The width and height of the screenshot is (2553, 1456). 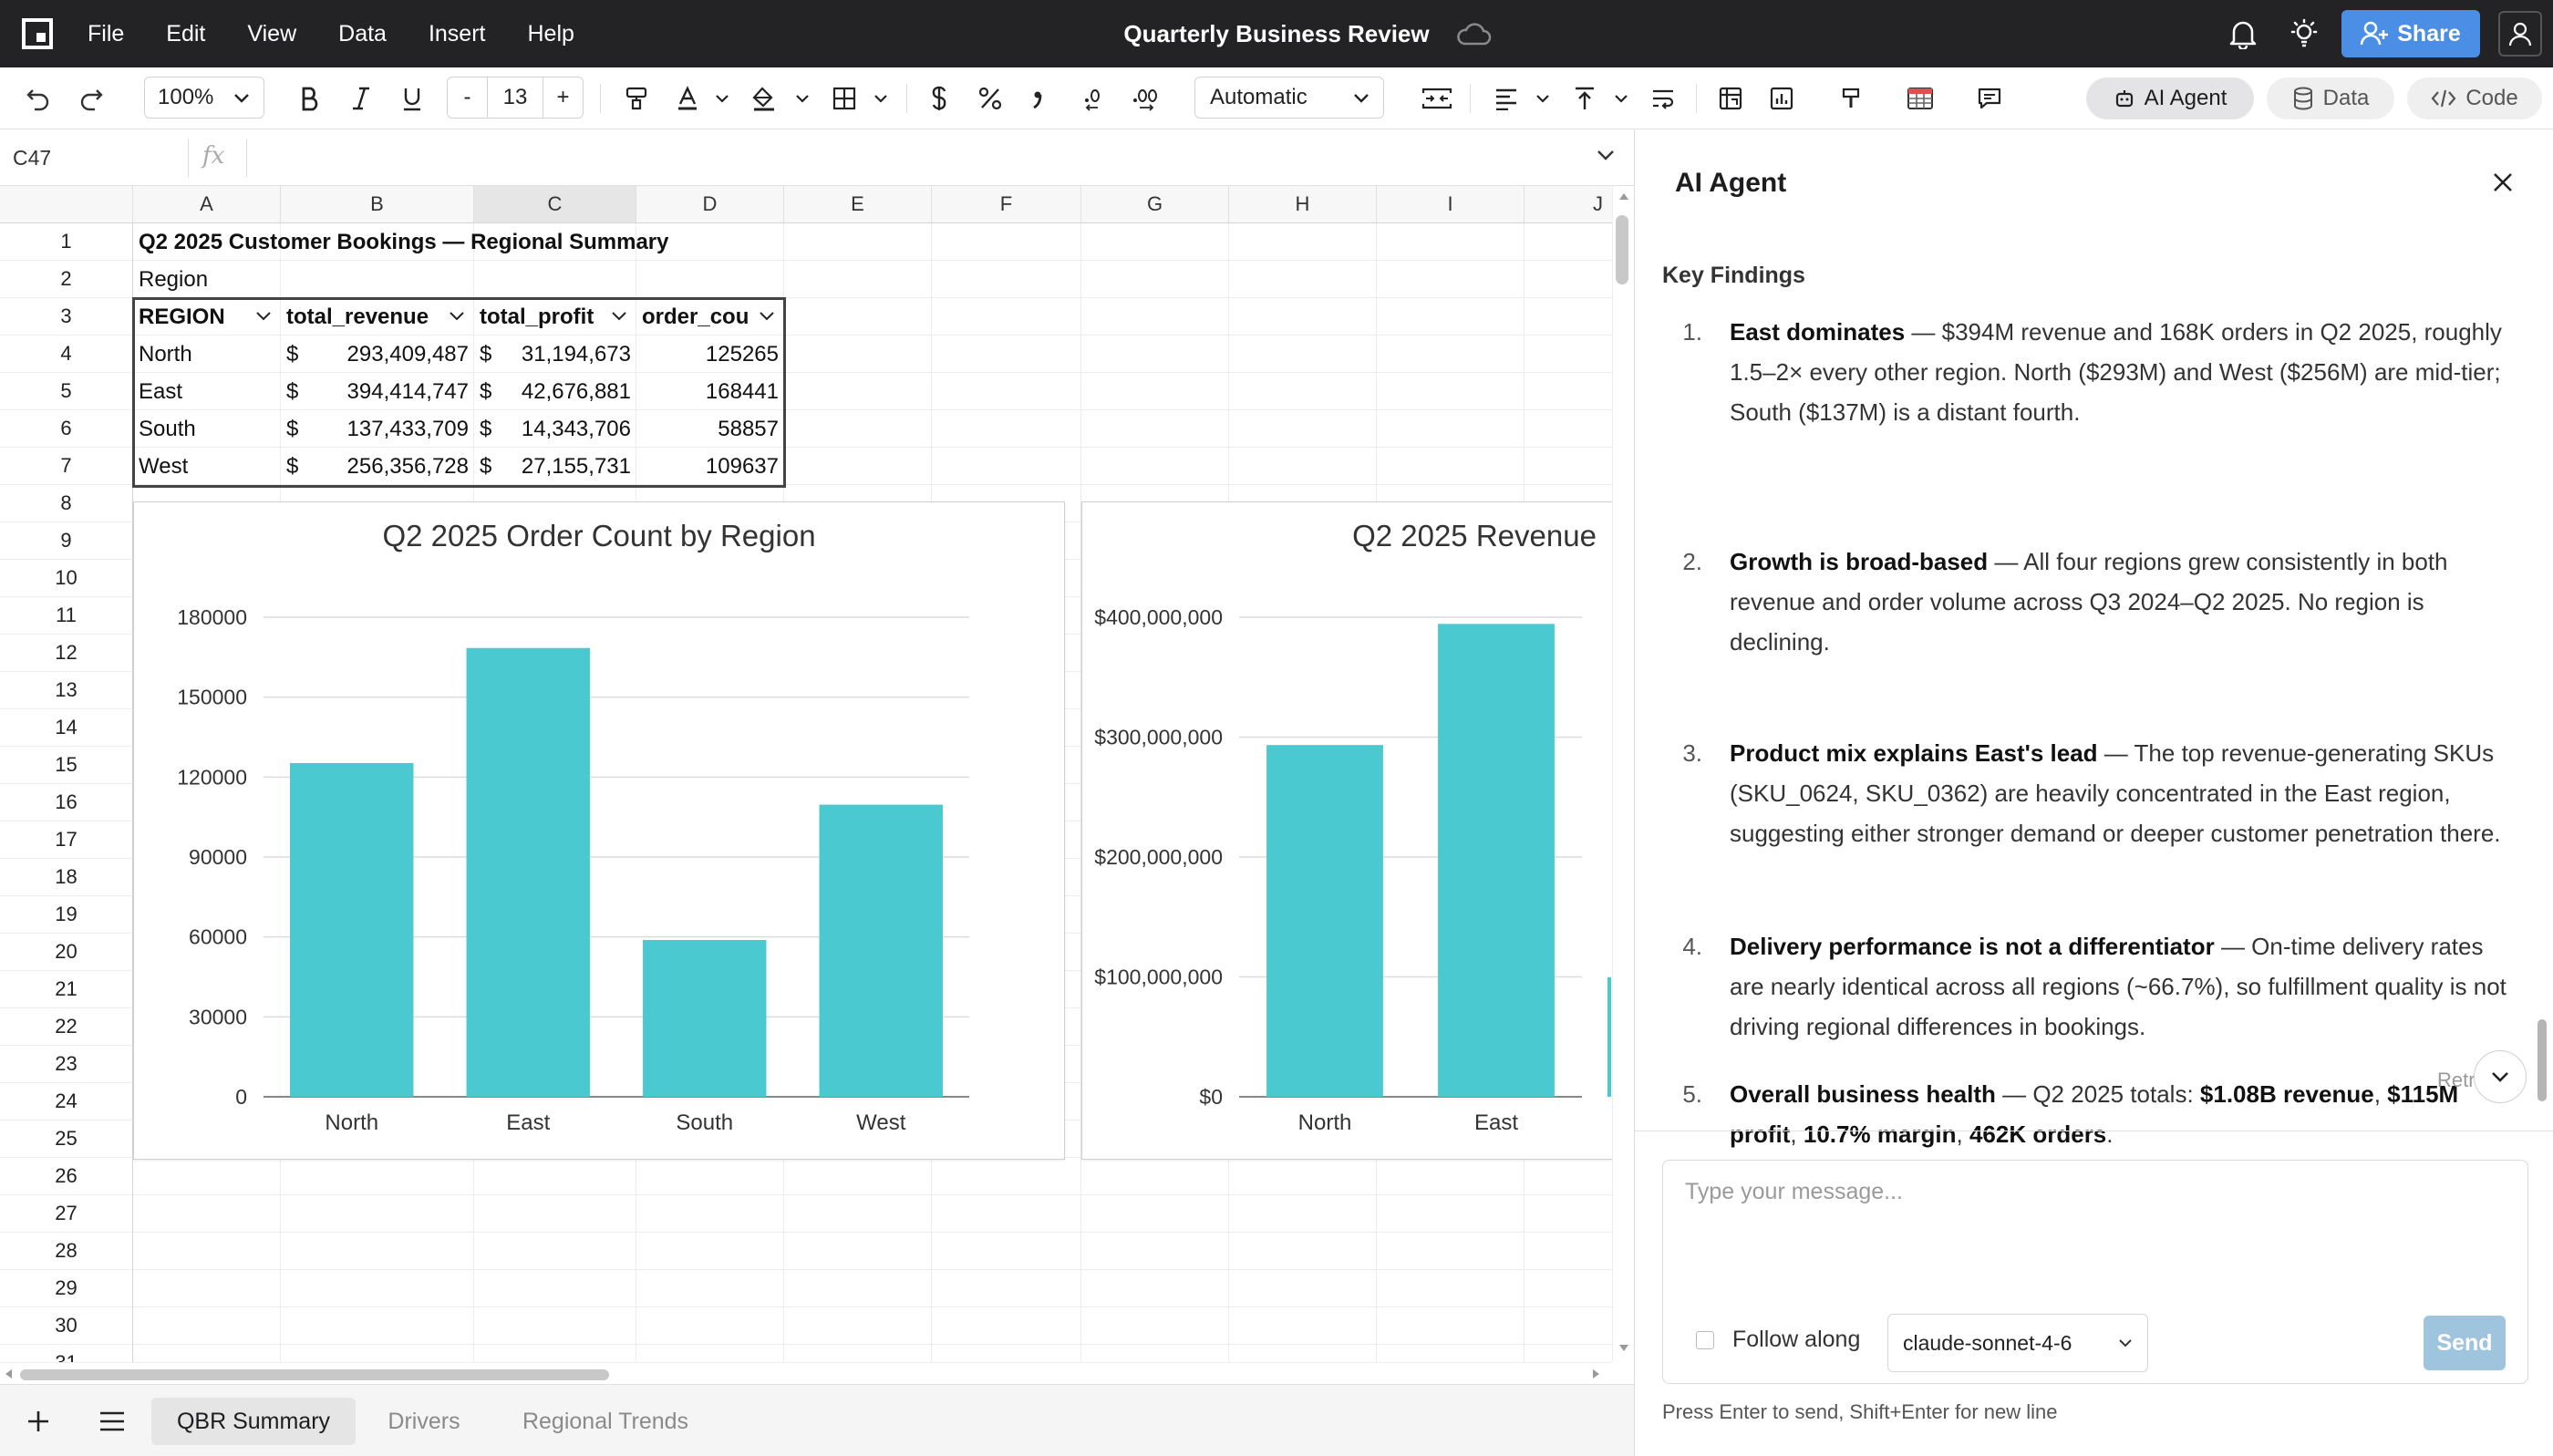 What do you see at coordinates (112, 1421) in the screenshot?
I see `sheet-list-menu-icon` at bounding box center [112, 1421].